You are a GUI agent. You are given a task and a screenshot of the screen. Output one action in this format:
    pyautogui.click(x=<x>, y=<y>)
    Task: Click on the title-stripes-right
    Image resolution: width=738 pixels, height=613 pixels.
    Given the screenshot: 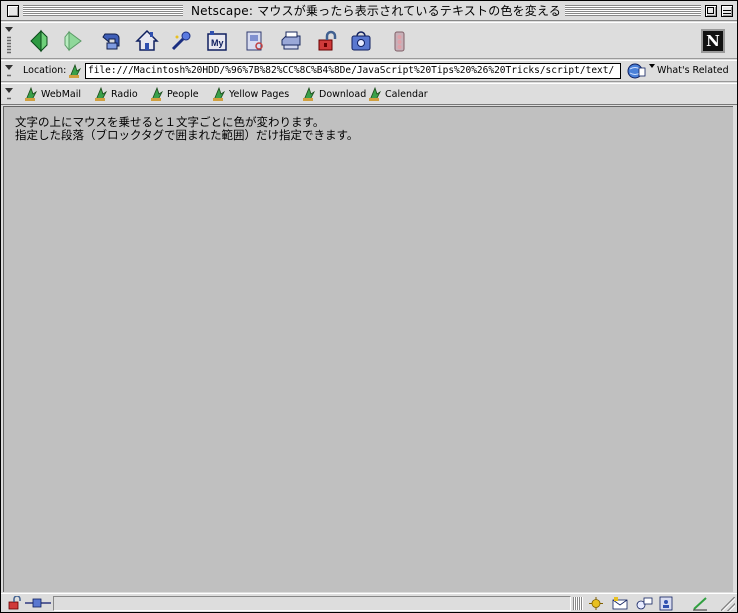 What is the action you would take?
    pyautogui.click(x=629, y=10)
    